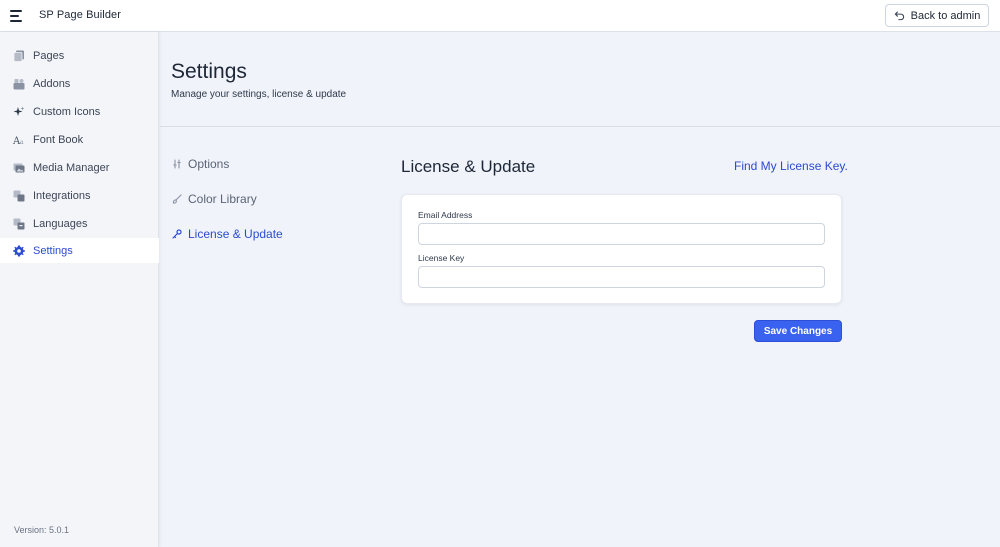 The height and width of the screenshot is (547, 1000). What do you see at coordinates (798, 331) in the screenshot?
I see `save-changes-button: Save Changes` at bounding box center [798, 331].